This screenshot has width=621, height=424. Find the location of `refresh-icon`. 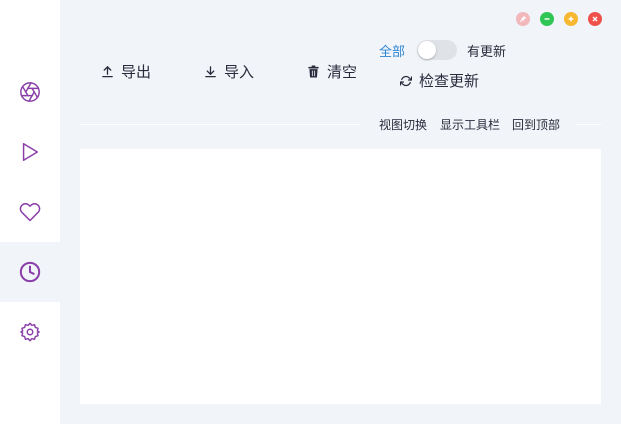

refresh-icon is located at coordinates (406, 80).